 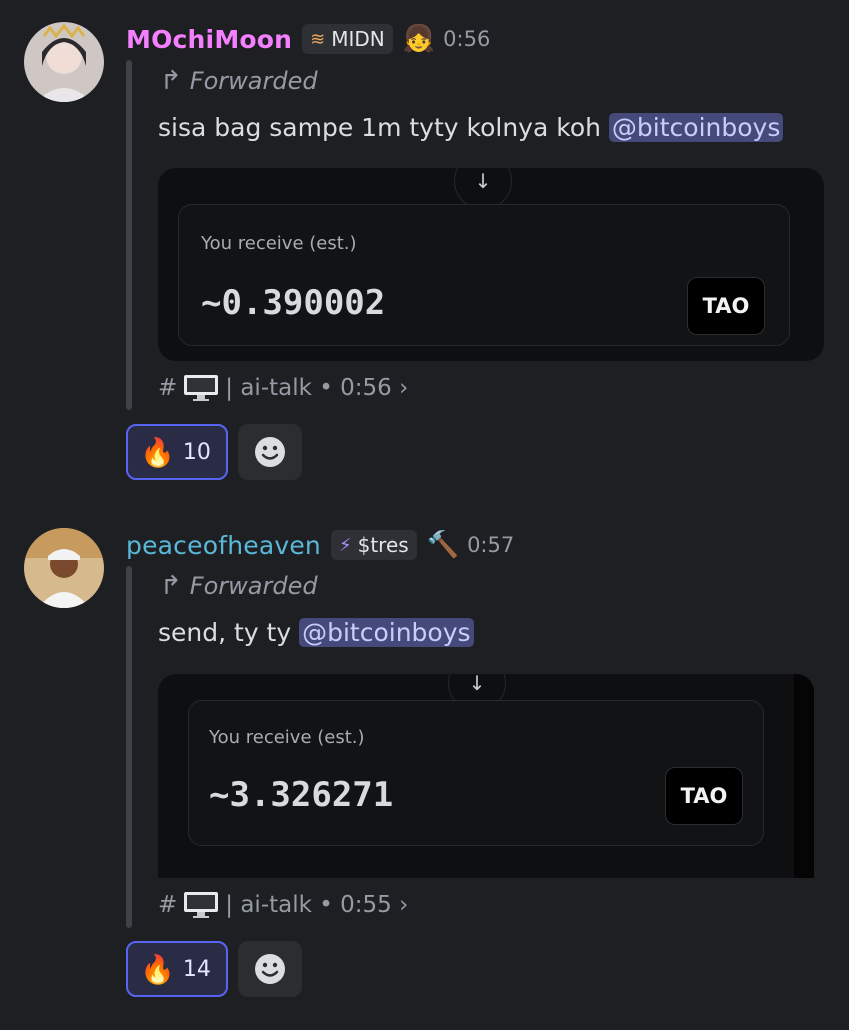 I want to click on lightning-icon: ⚡, so click(x=345, y=545).